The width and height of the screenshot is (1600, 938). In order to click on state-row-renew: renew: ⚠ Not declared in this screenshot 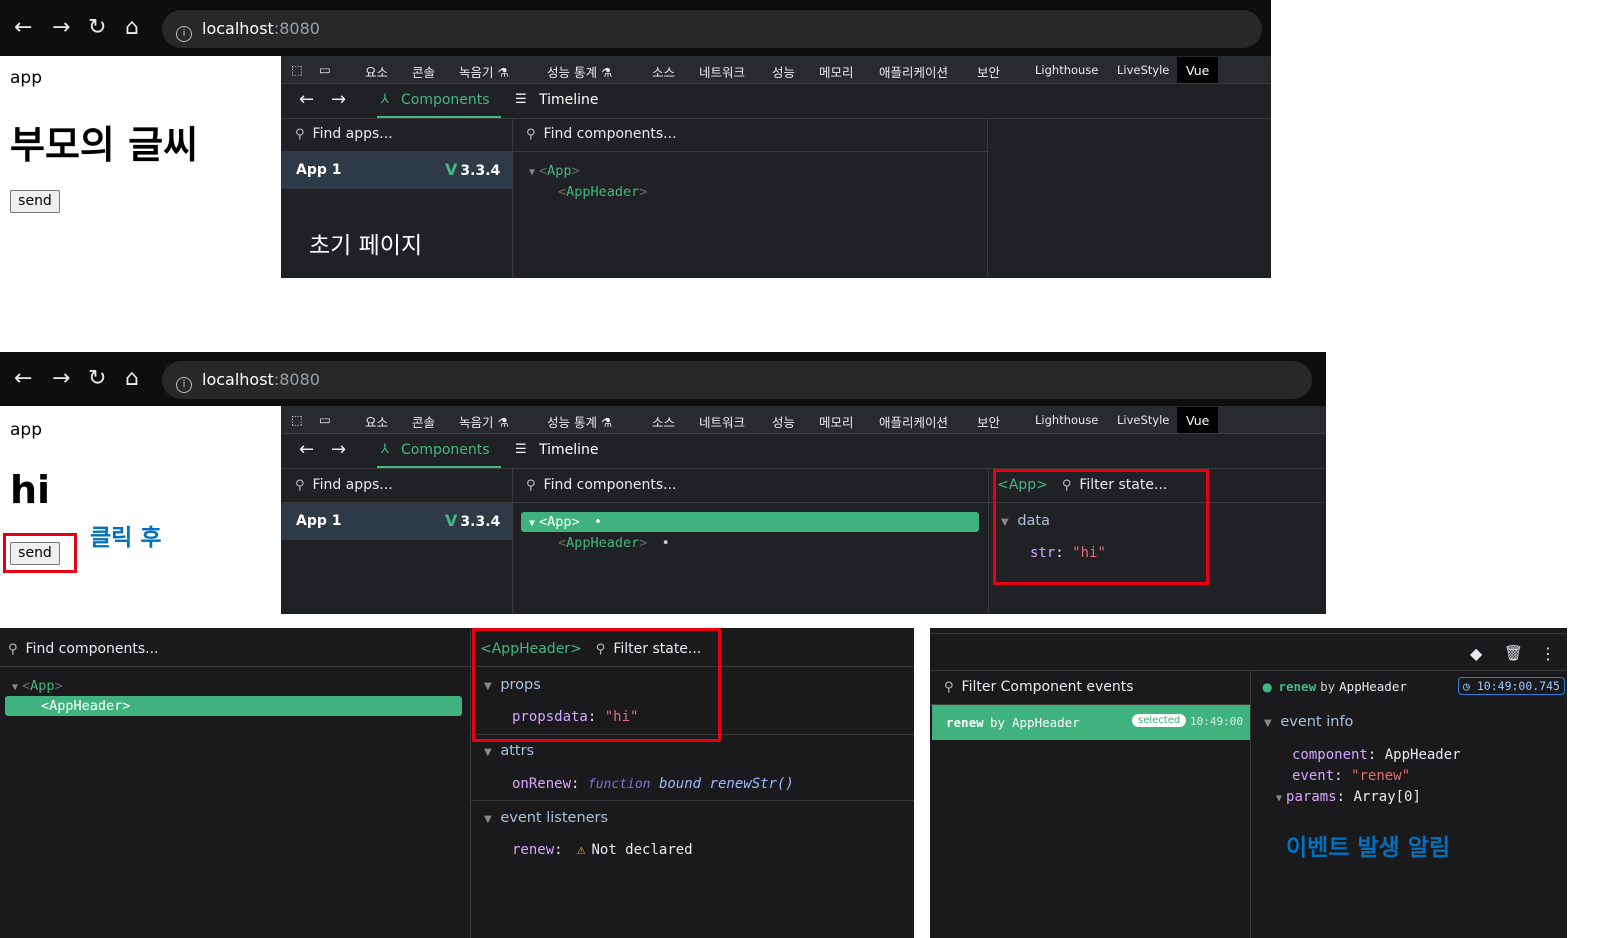, I will do `click(602, 850)`.